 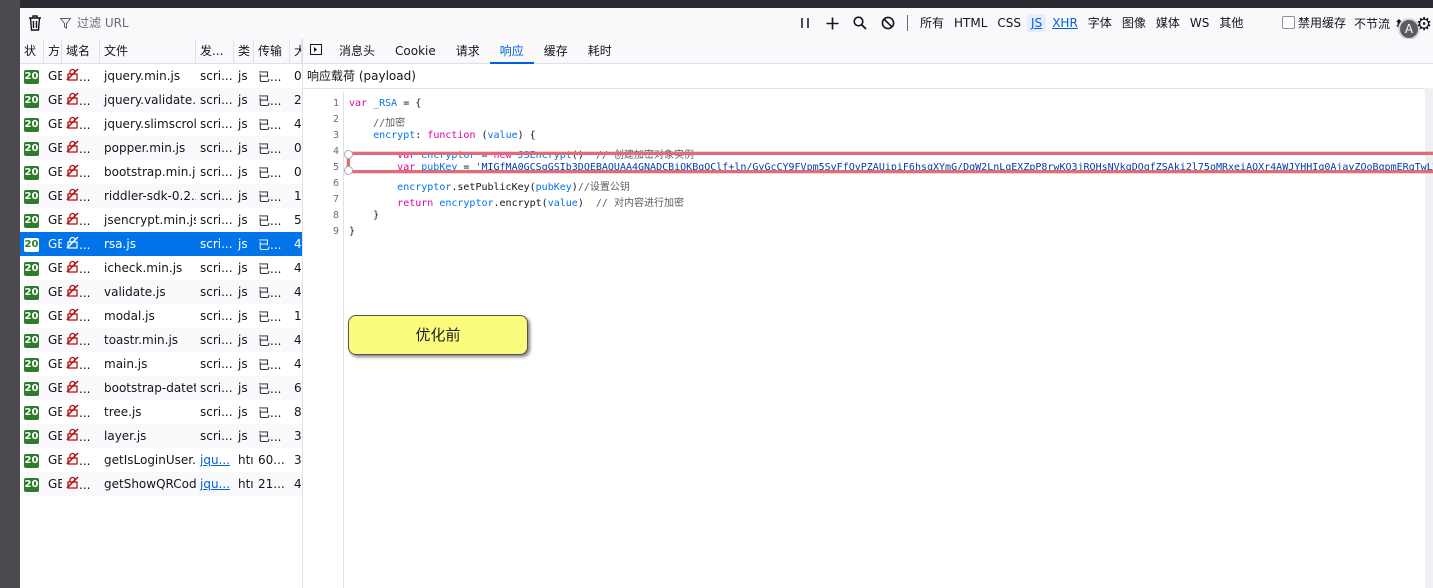 What do you see at coordinates (148, 51) in the screenshot?
I see `column-file: 文件` at bounding box center [148, 51].